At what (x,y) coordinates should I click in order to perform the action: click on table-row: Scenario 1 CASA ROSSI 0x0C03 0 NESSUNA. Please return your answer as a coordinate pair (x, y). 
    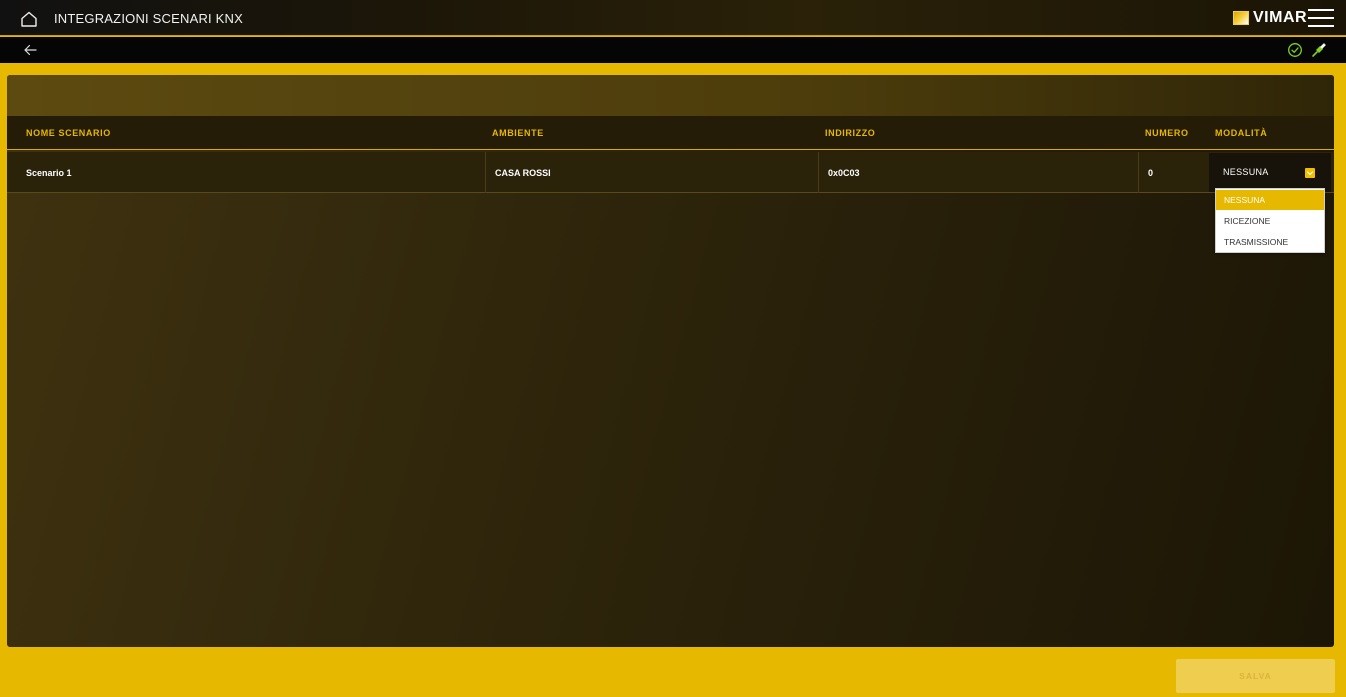
    Looking at the image, I should click on (670, 172).